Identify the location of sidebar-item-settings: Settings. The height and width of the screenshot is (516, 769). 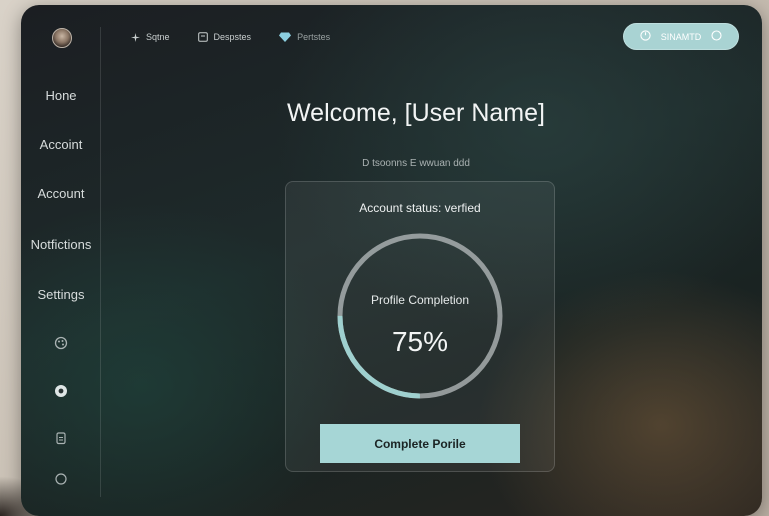
(61, 294).